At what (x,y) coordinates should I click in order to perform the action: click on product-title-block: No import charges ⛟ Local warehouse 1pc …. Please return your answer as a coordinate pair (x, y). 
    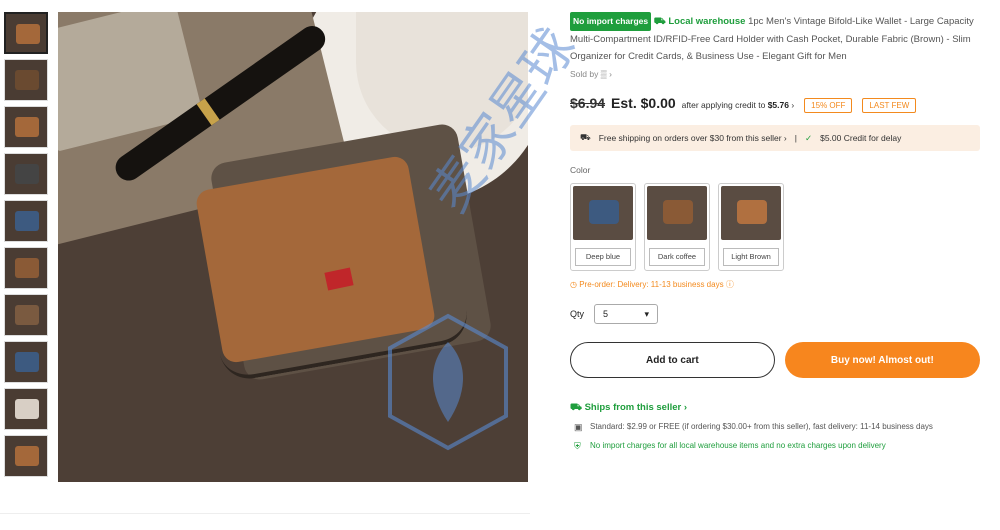
    Looking at the image, I should click on (775, 38).